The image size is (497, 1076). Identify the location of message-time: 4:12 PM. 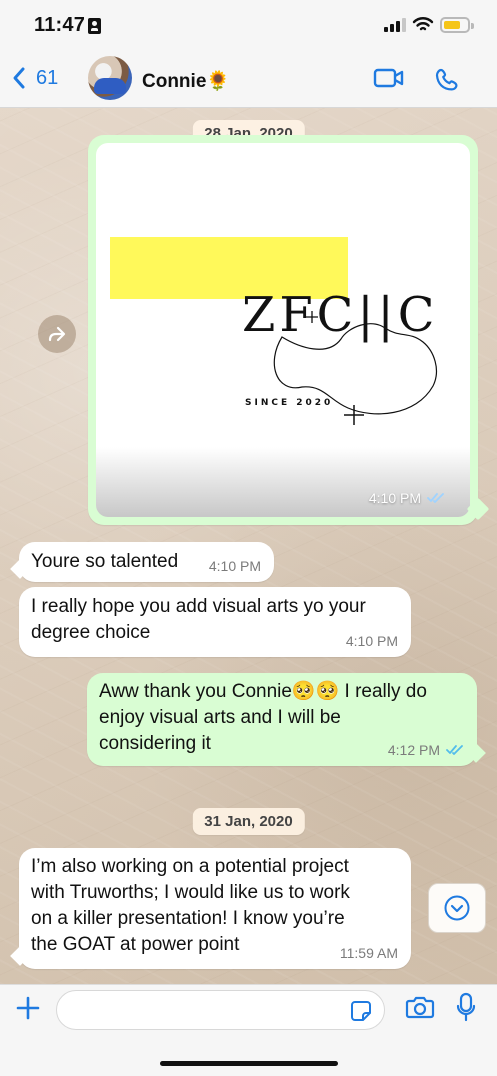
(426, 750).